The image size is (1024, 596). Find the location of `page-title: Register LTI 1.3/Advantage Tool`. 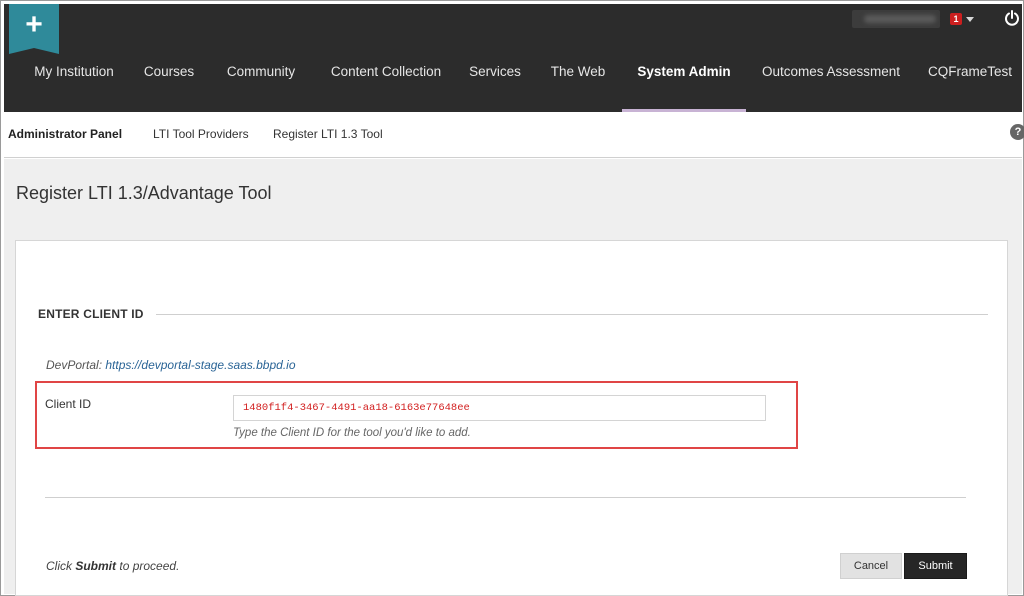

page-title: Register LTI 1.3/Advantage Tool is located at coordinates (144, 193).